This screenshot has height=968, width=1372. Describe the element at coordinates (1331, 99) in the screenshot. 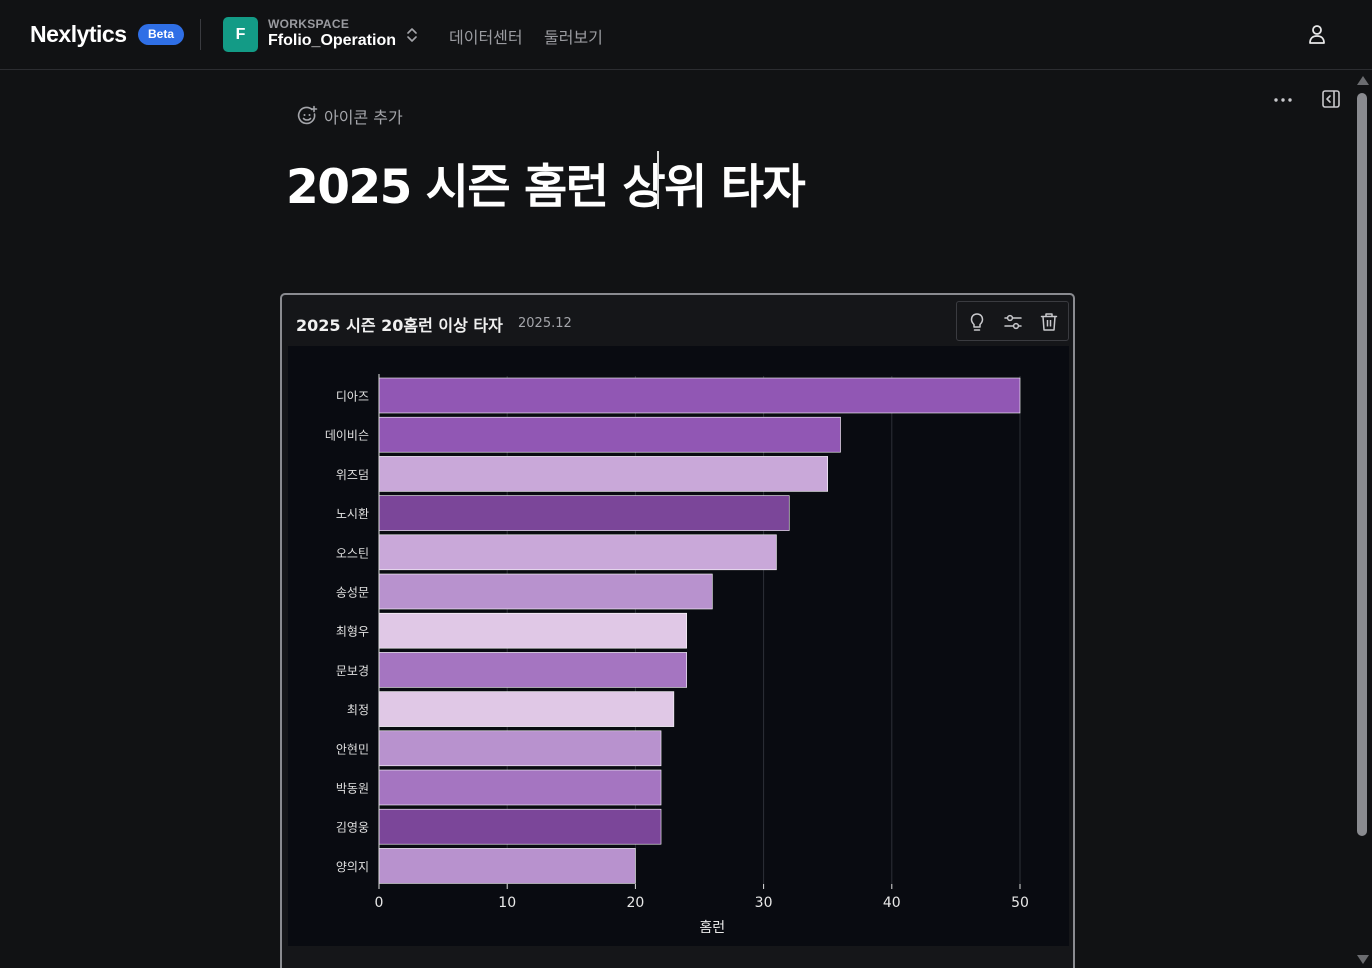

I see `panel-toggle-icon` at that location.